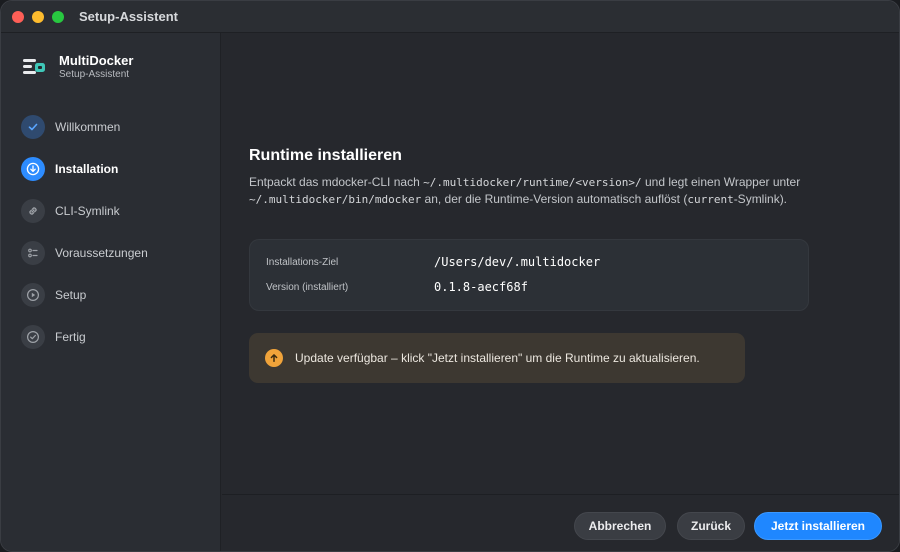 The image size is (900, 552). Describe the element at coordinates (517, 262) in the screenshot. I see `info-value: /Users/dev/.multidocker` at that location.